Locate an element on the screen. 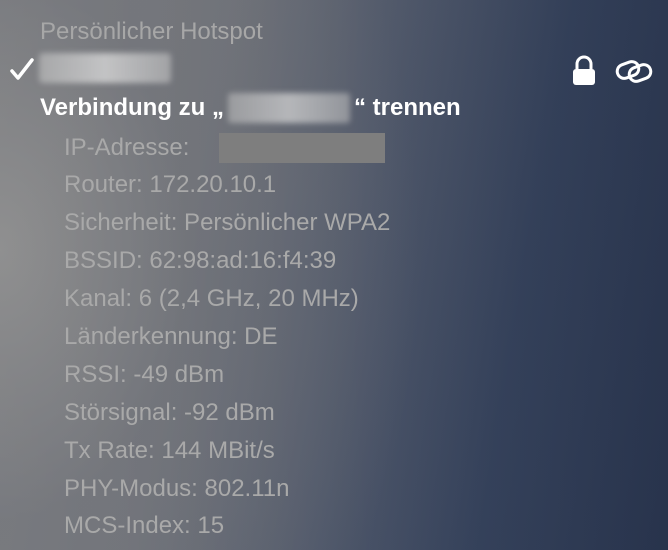 This screenshot has width=668, height=550. lock-icon is located at coordinates (584, 70).